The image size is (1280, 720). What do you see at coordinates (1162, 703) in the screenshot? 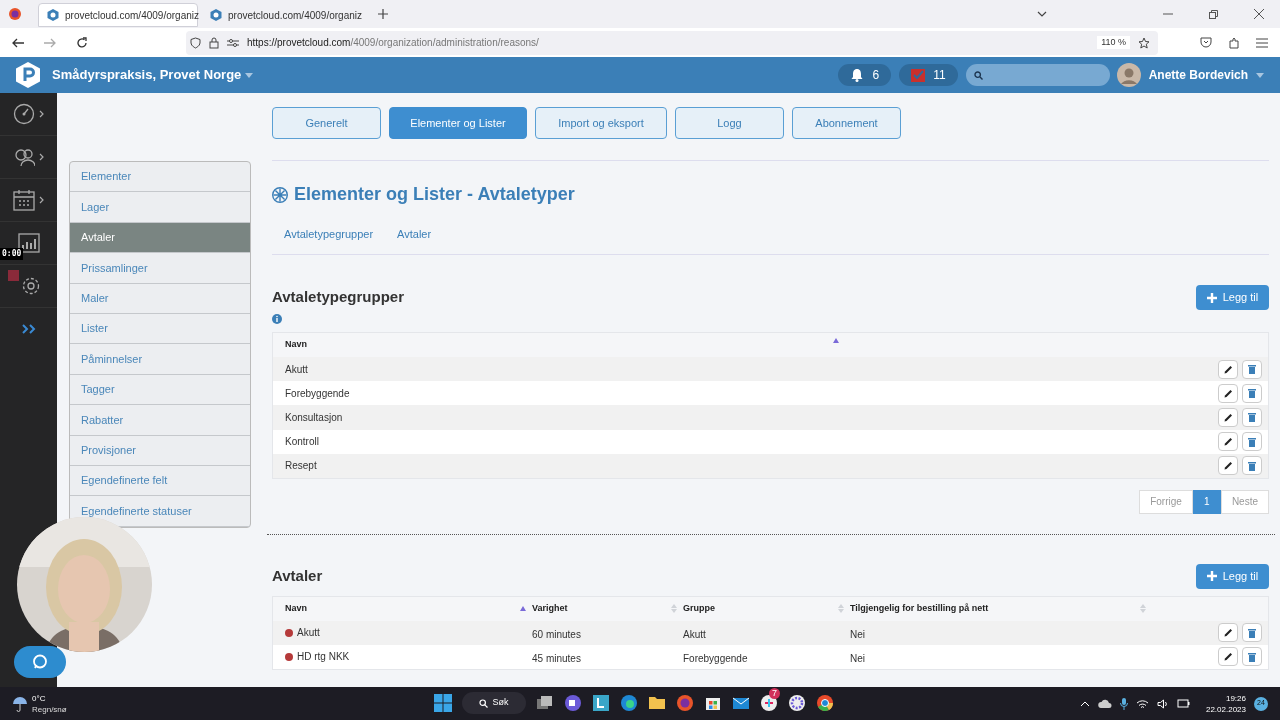
I see `speaker-icon` at bounding box center [1162, 703].